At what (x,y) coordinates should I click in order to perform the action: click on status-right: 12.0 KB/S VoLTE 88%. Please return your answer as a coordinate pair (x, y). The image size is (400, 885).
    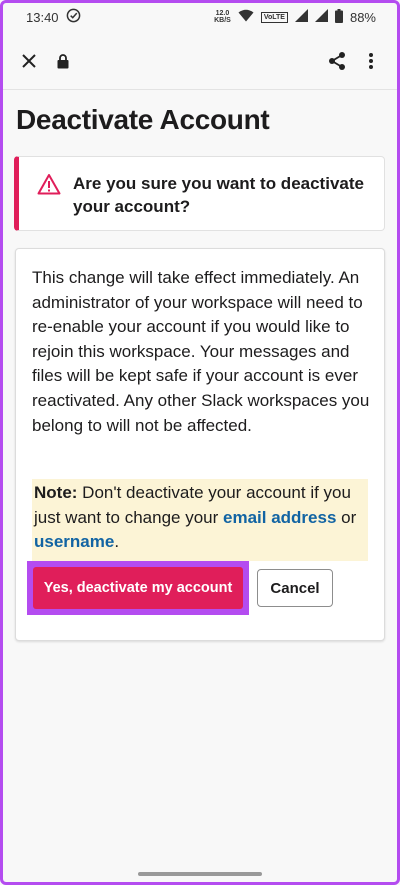
    Looking at the image, I should click on (295, 17).